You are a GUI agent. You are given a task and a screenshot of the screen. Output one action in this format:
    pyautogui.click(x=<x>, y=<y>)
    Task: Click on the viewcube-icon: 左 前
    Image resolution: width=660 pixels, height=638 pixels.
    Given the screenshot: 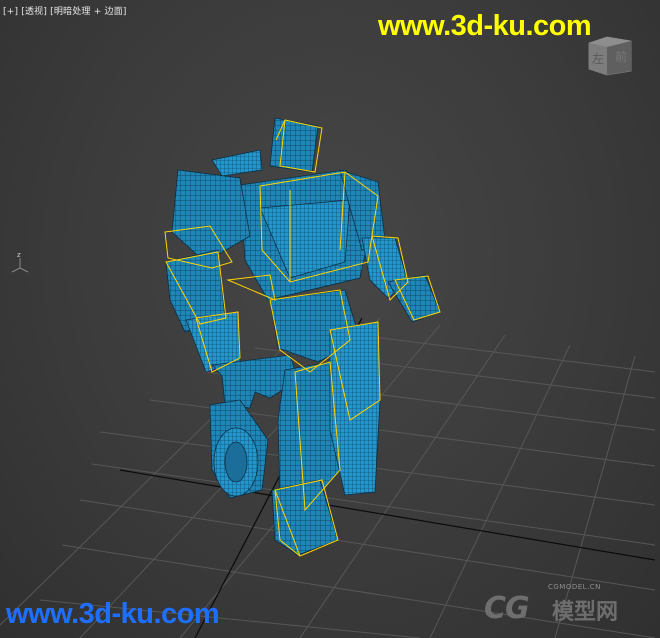 What is the action you would take?
    pyautogui.click(x=610, y=55)
    